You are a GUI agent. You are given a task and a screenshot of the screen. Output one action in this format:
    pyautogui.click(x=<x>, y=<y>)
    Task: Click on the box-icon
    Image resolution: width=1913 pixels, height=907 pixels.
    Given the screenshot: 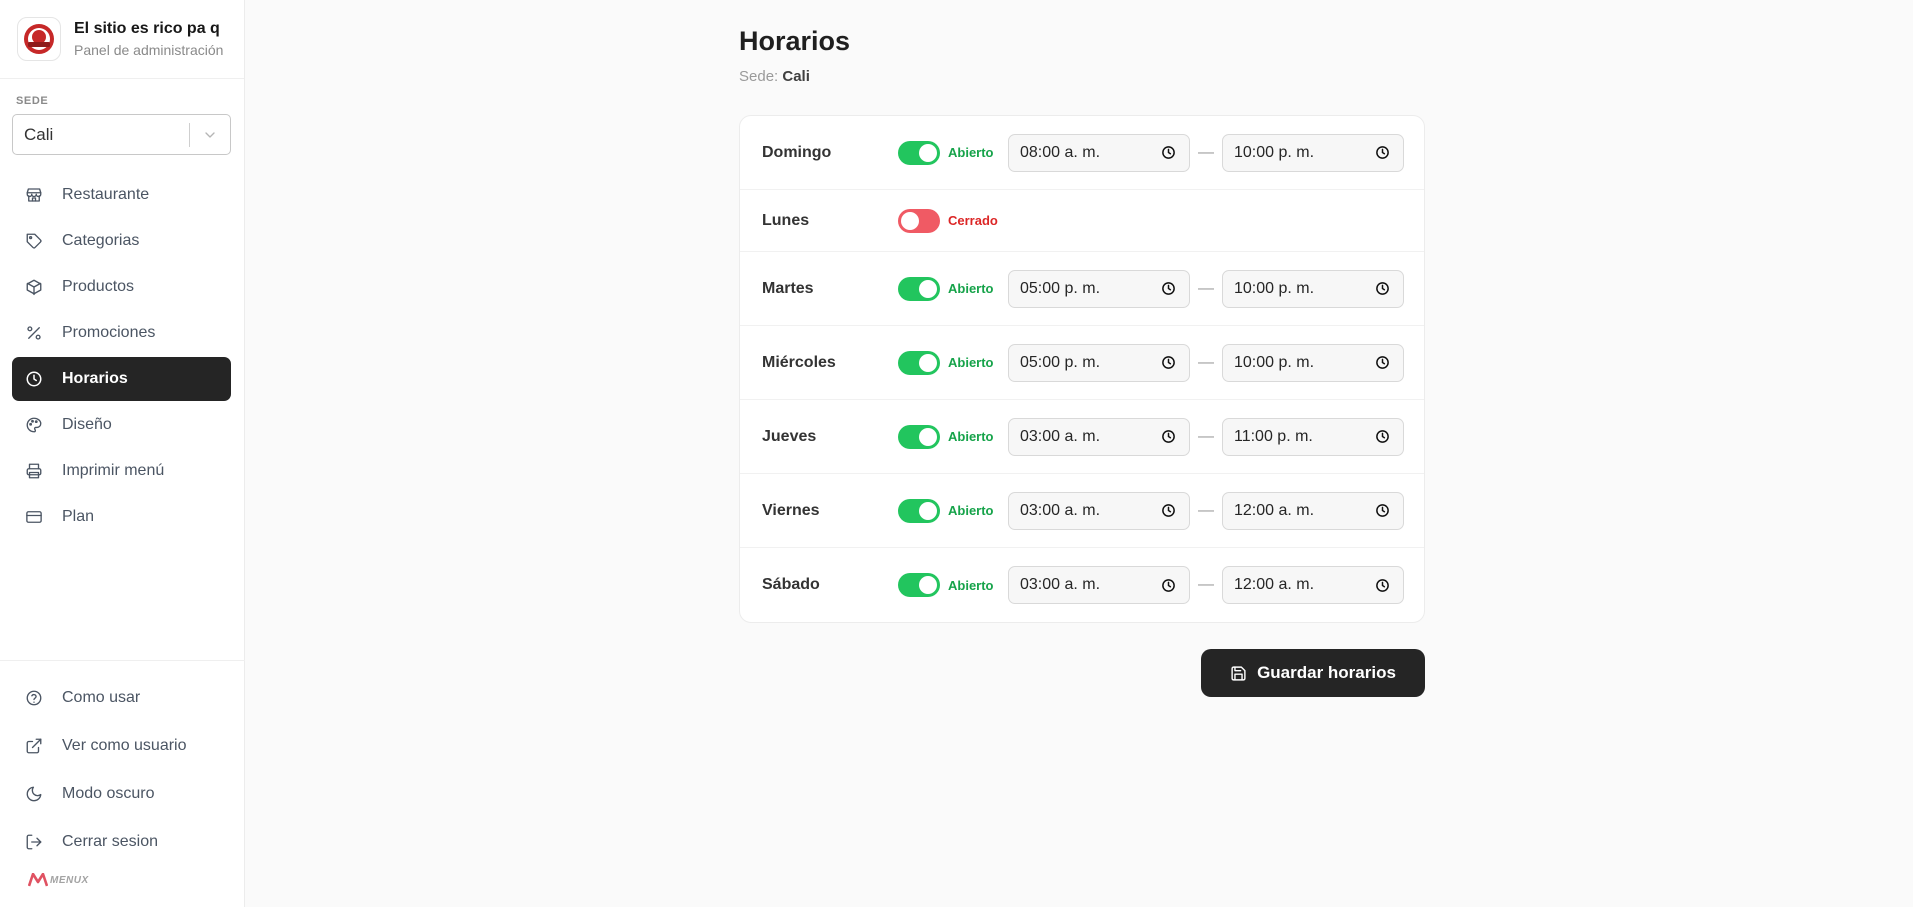 What is the action you would take?
    pyautogui.click(x=34, y=287)
    